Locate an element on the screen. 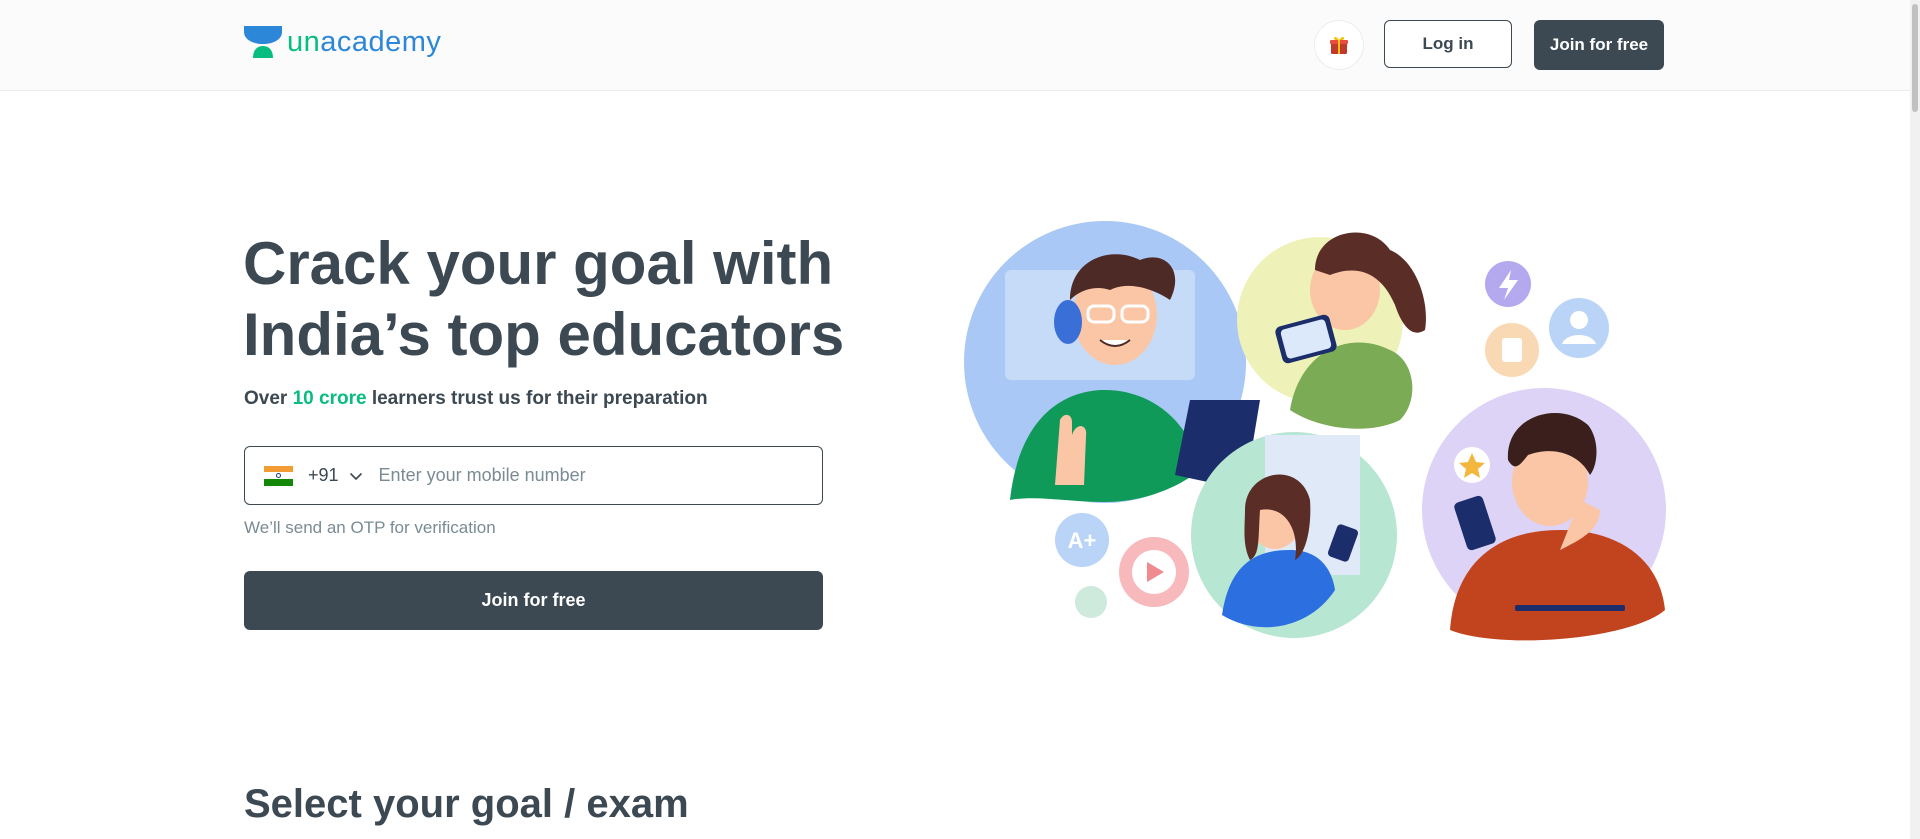 This screenshot has height=839, width=1920. woman-with-tablet-illustration is located at coordinates (1331, 330).